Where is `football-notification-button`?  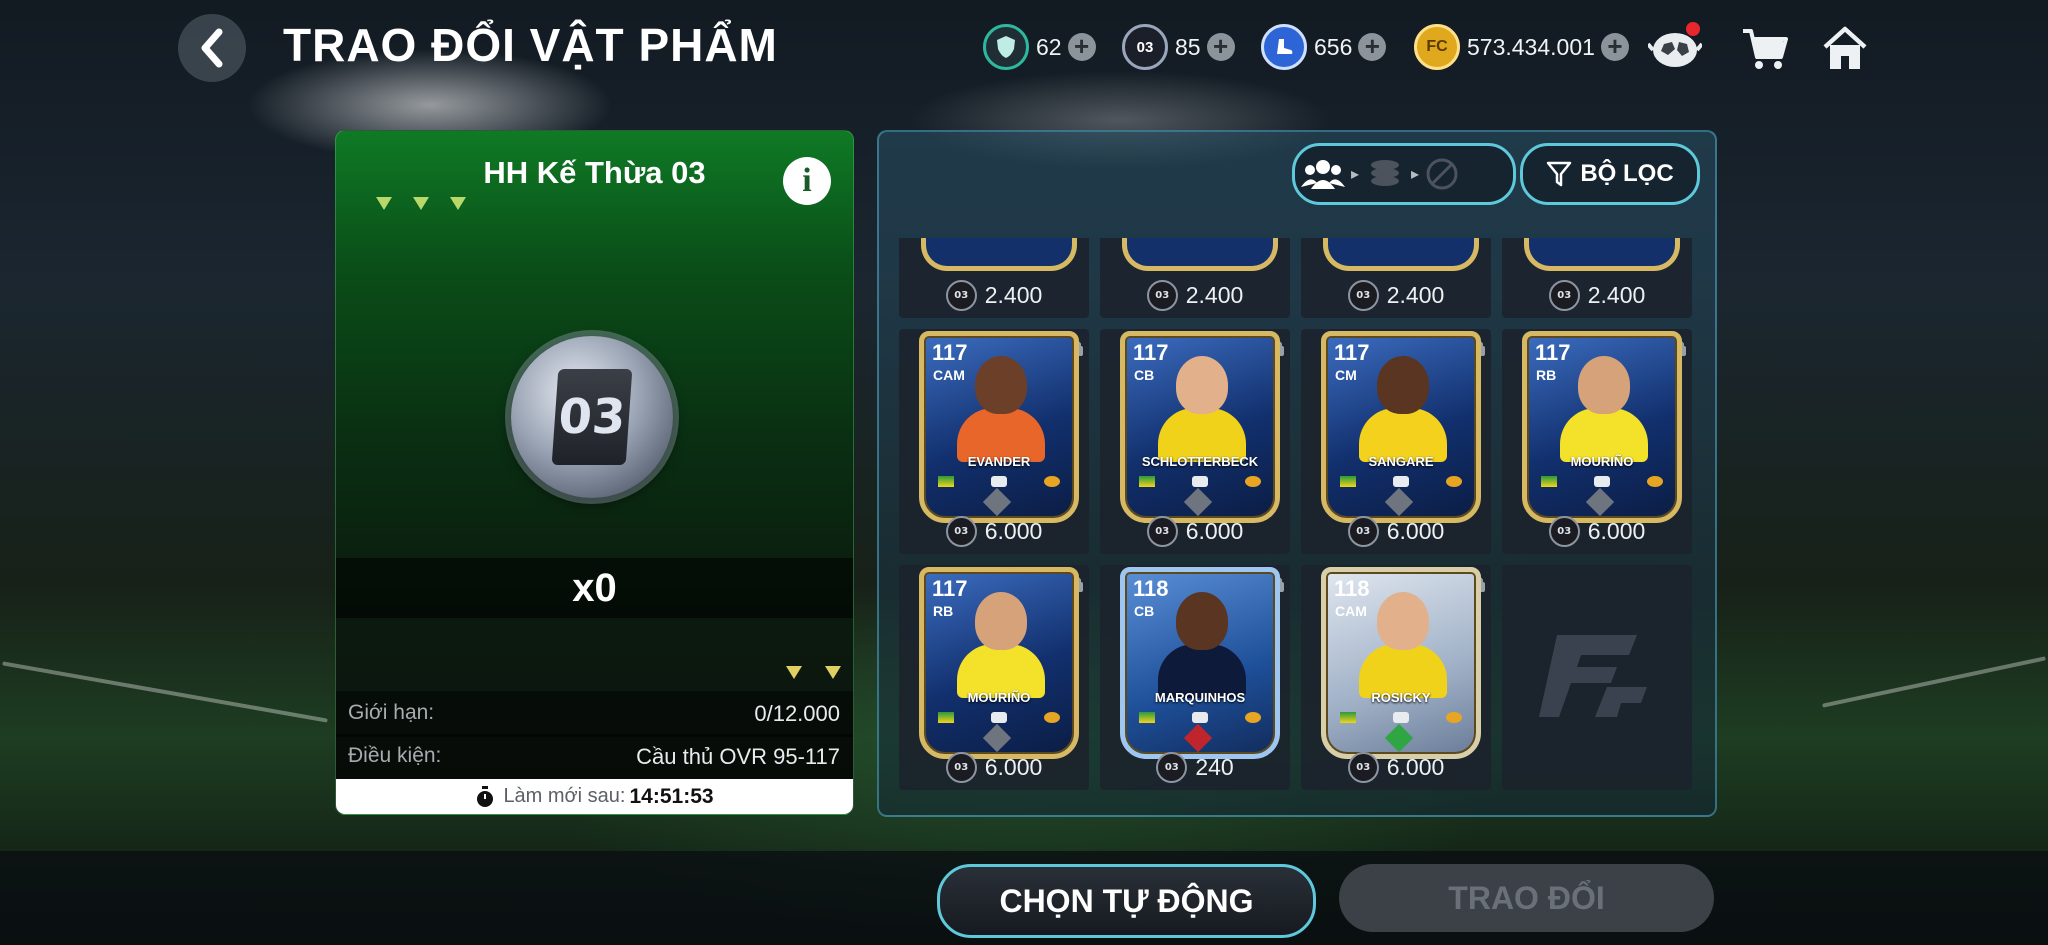 football-notification-button is located at coordinates (1675, 49).